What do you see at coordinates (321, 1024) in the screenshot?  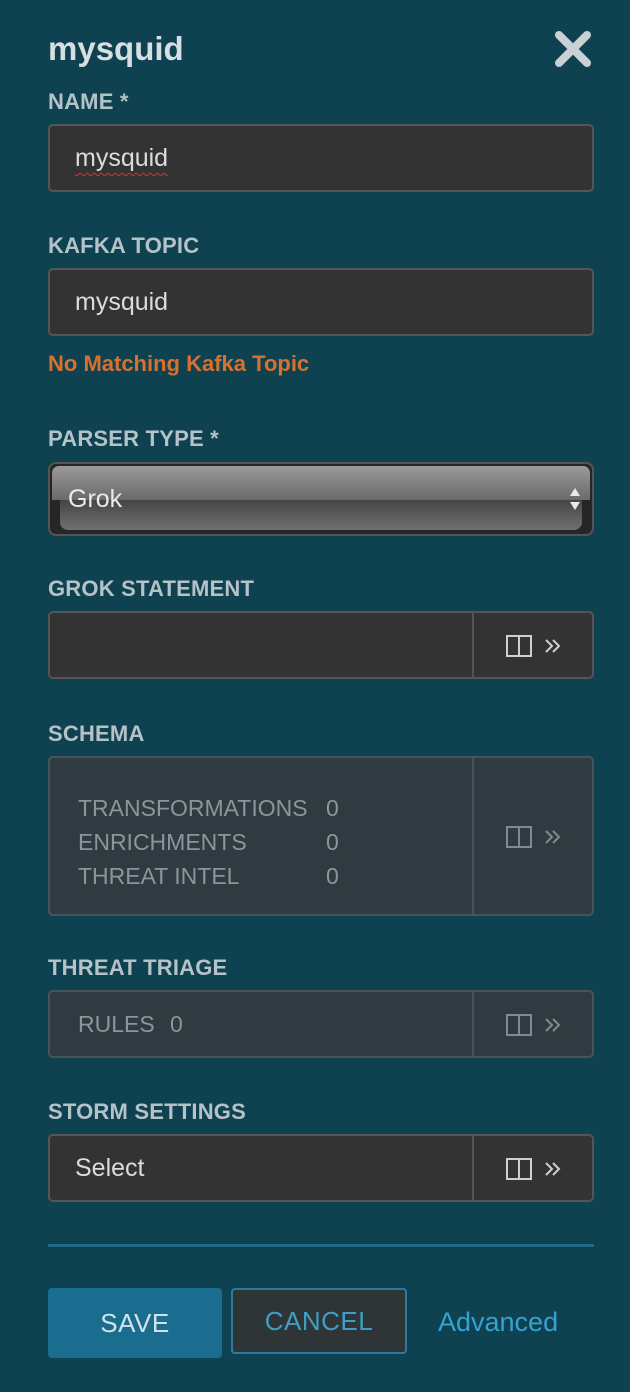 I see `threat-triage-panel: RULES 0` at bounding box center [321, 1024].